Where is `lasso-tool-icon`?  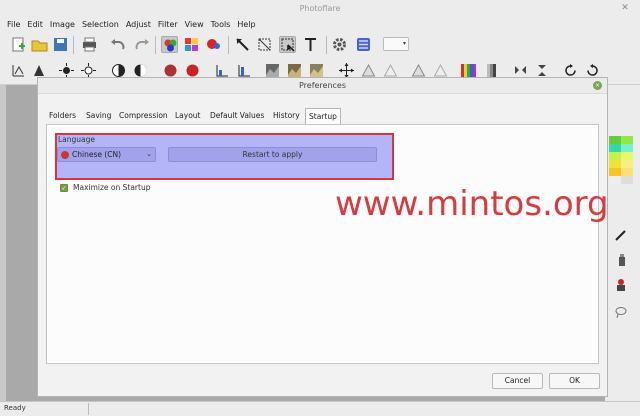
lasso-tool-icon is located at coordinates (621, 312).